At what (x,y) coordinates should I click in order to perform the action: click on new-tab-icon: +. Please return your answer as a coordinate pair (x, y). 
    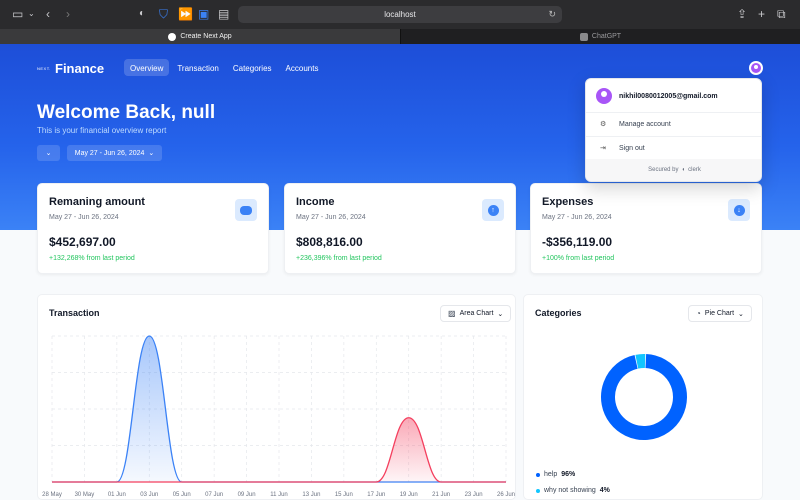
    Looking at the image, I should click on (761, 14).